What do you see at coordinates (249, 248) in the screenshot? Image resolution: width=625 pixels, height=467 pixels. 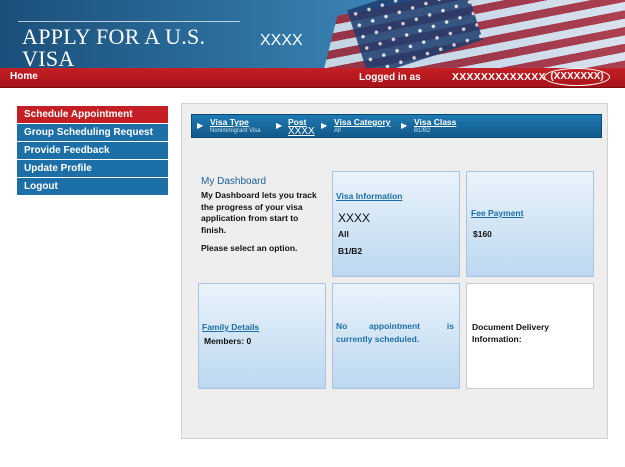 I see `dashboard-instruction: Please select an option.` at bounding box center [249, 248].